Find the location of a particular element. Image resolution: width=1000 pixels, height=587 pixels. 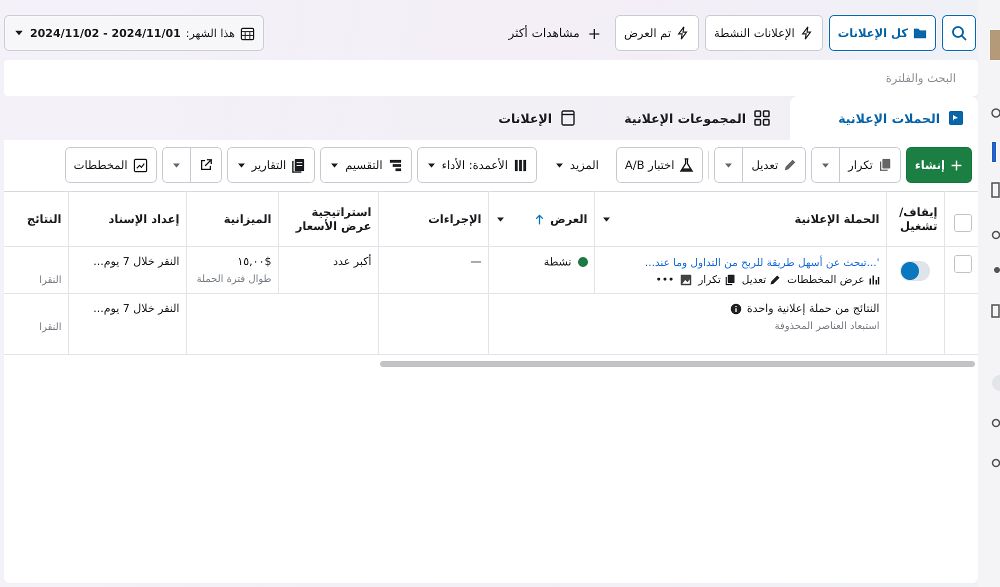

summary-text: النتائج من حملة إعلانية واحدة is located at coordinates (813, 308).